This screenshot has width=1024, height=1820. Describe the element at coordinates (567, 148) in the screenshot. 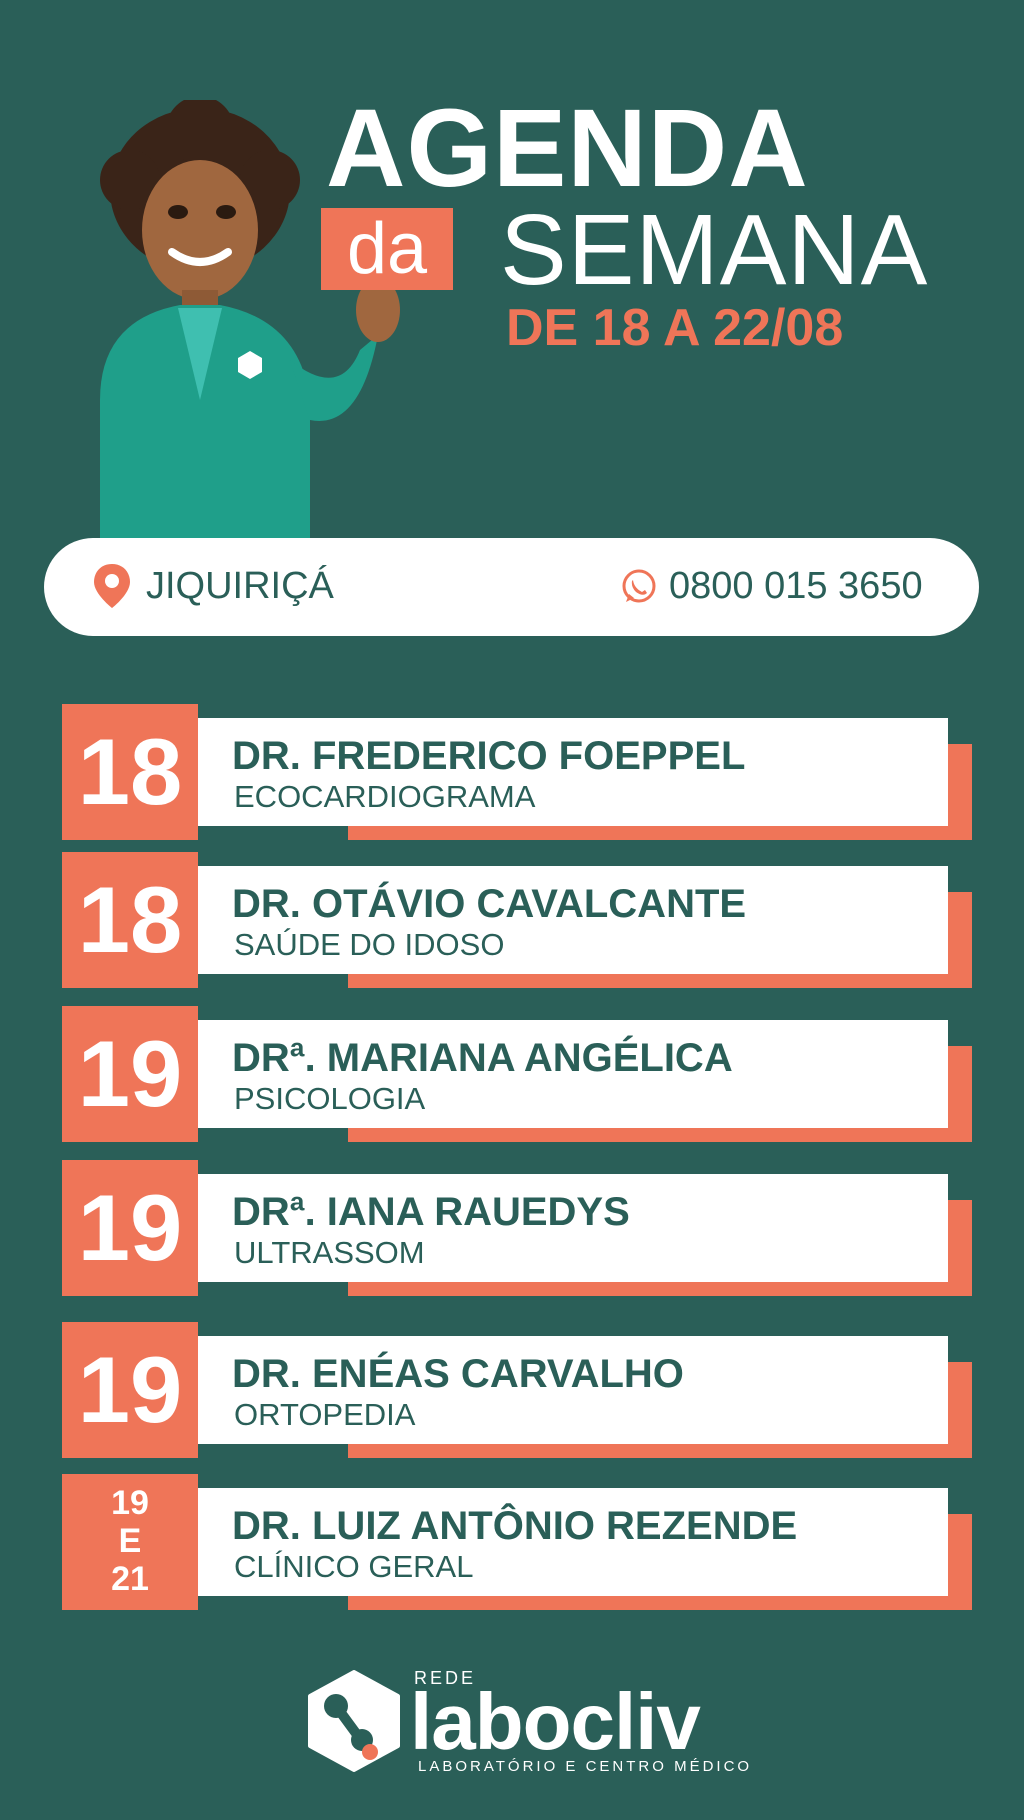

I see `header-title: AGENDA` at that location.